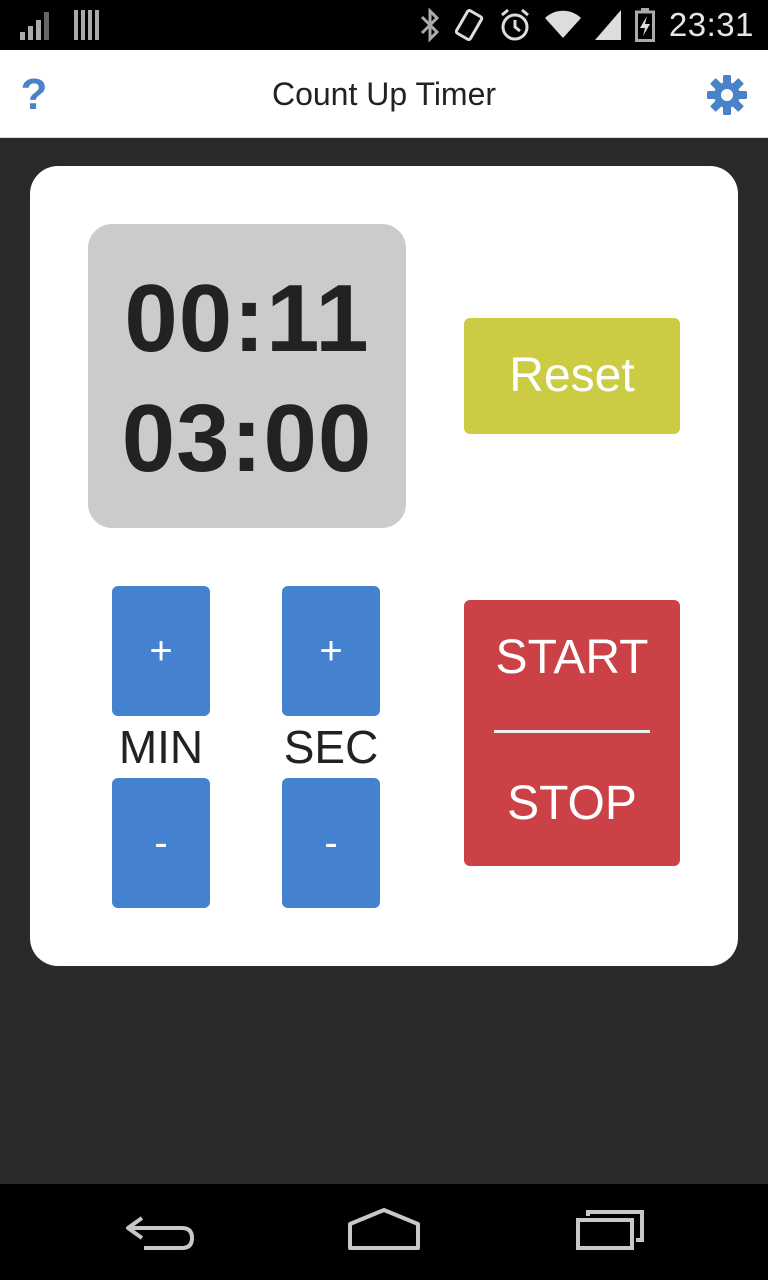  I want to click on navigation-bar, so click(384, 1232).